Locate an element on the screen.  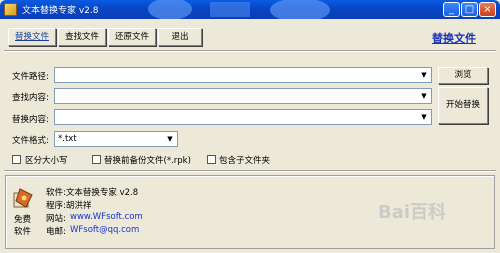
start-replace-button: 开始替换 is located at coordinates (463, 105).